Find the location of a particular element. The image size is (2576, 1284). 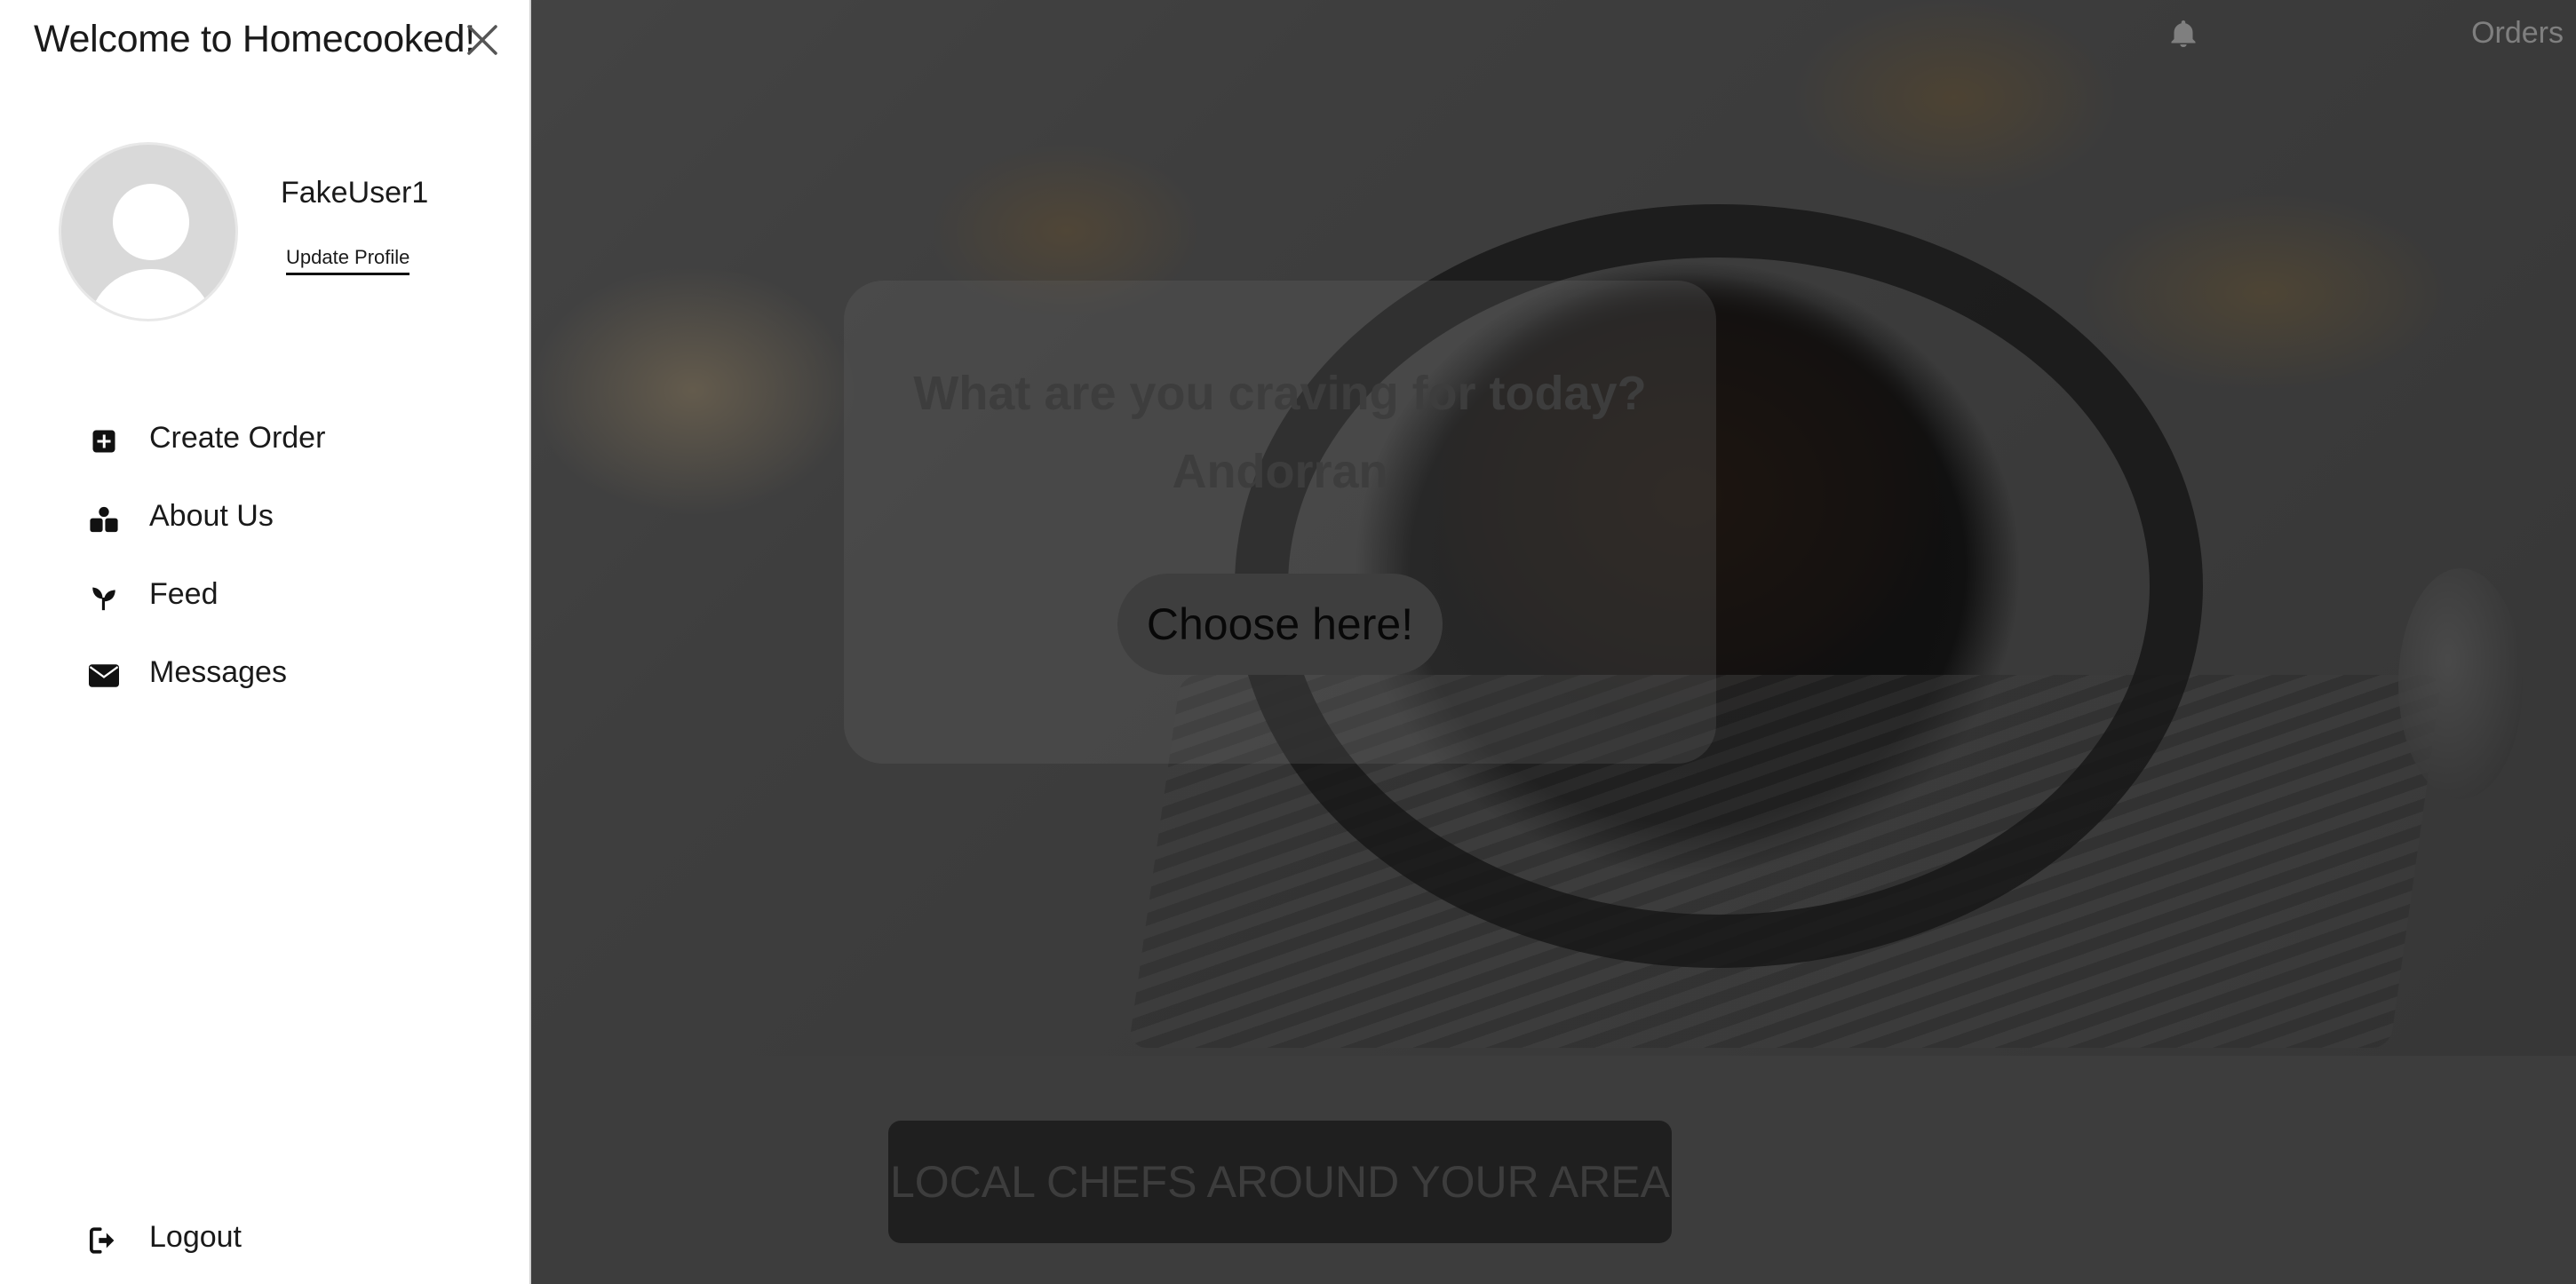

username: FakeUser1 is located at coordinates (355, 193).